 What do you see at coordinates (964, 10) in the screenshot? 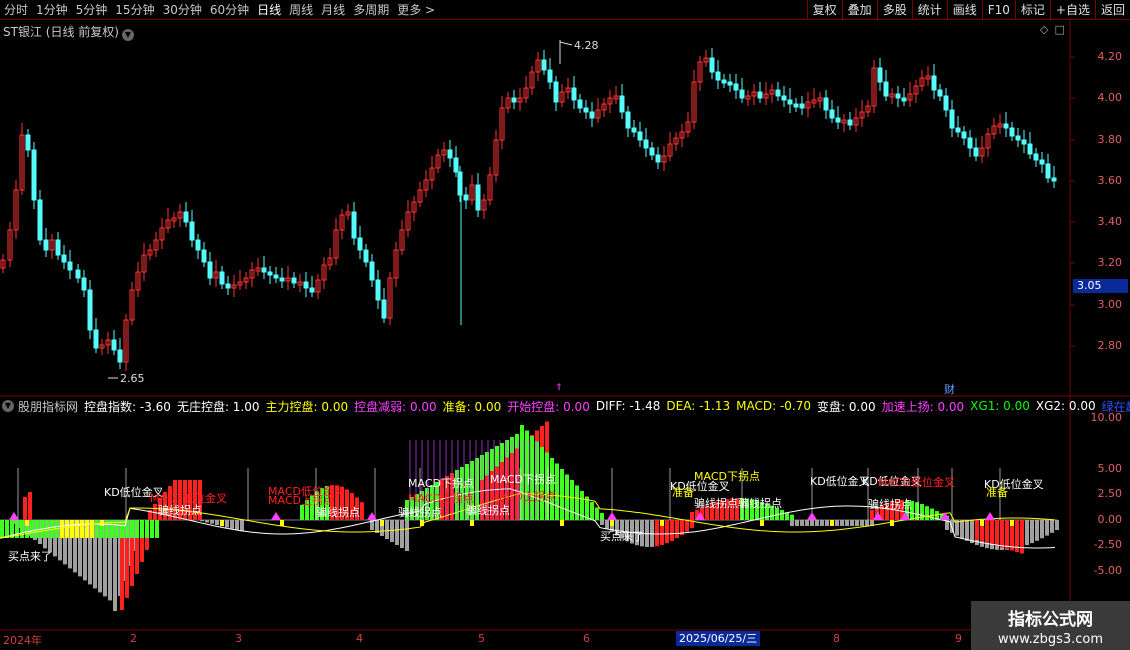
I see `toolbar-button-4: 画线` at bounding box center [964, 10].